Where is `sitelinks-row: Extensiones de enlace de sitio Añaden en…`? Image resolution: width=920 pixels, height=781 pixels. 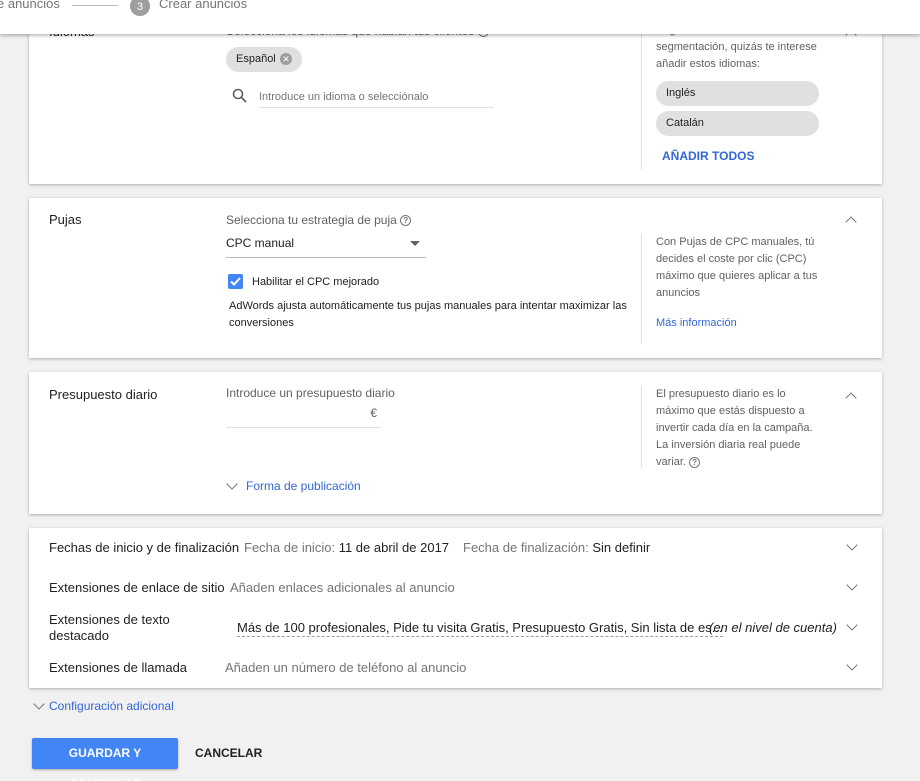
sitelinks-row: Extensiones de enlace de sitio Añaden en… is located at coordinates (459, 588).